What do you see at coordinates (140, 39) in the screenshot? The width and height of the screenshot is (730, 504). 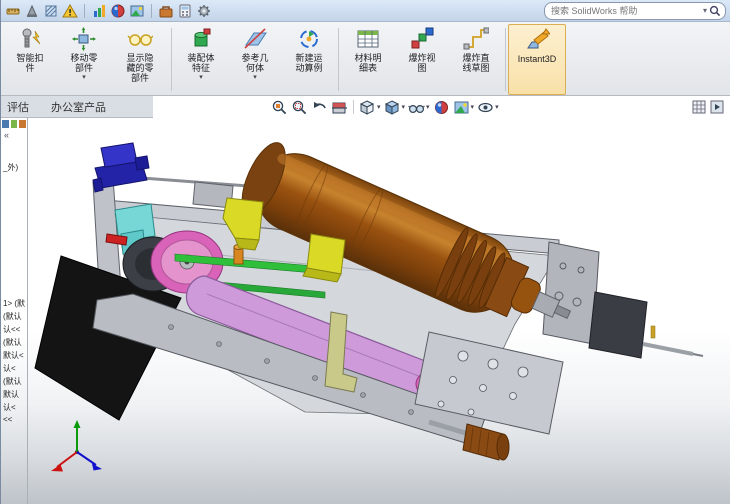 I see `glasses-icon` at bounding box center [140, 39].